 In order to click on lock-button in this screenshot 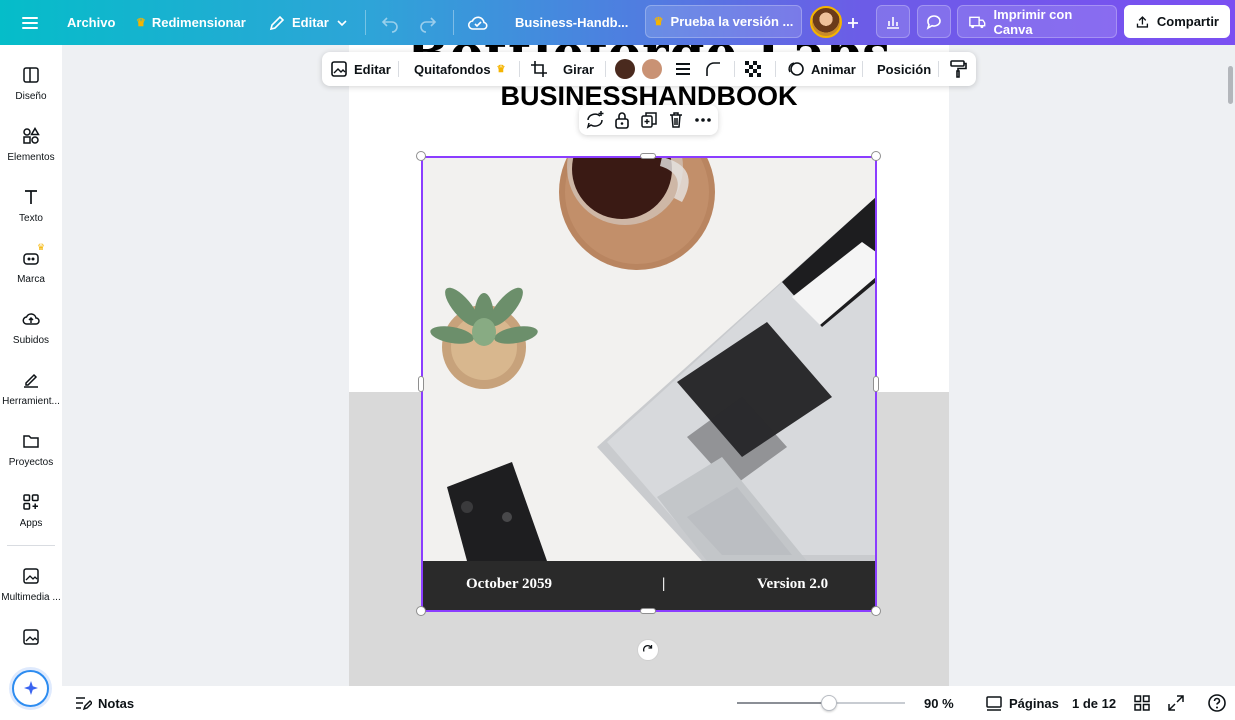, I will do `click(622, 120)`.